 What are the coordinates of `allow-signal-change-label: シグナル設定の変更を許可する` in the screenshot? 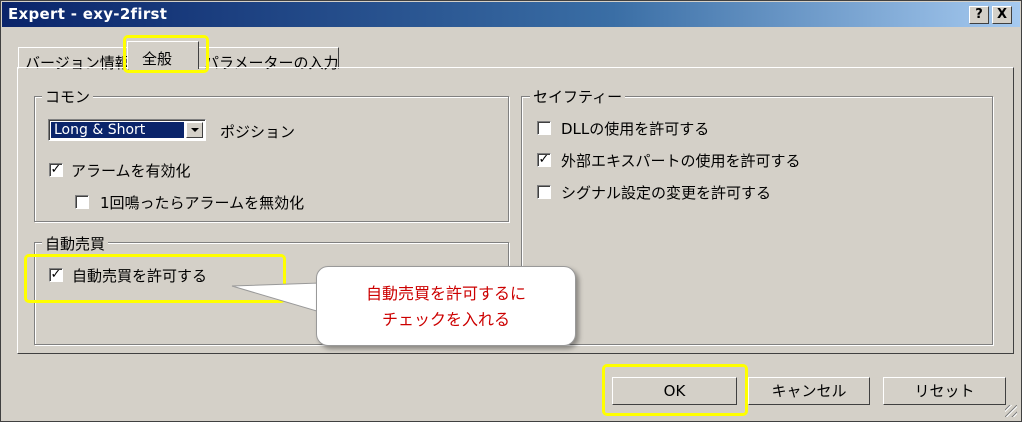 It's located at (666, 193).